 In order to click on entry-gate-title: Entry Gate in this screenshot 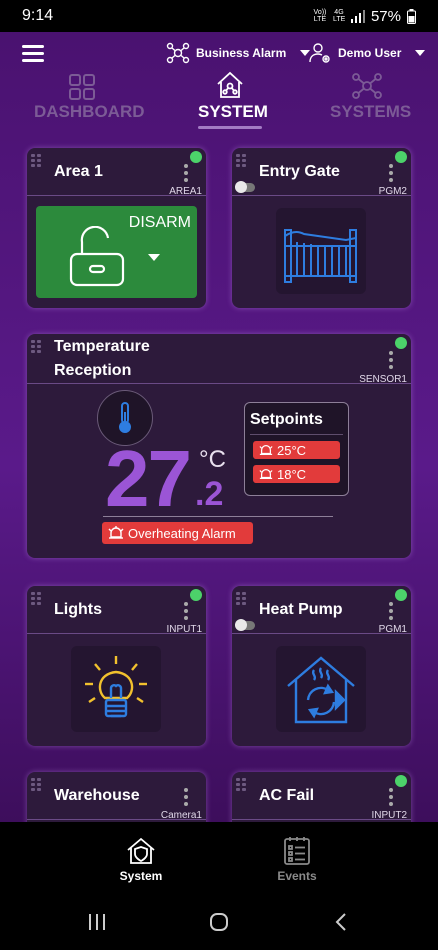, I will do `click(299, 171)`.